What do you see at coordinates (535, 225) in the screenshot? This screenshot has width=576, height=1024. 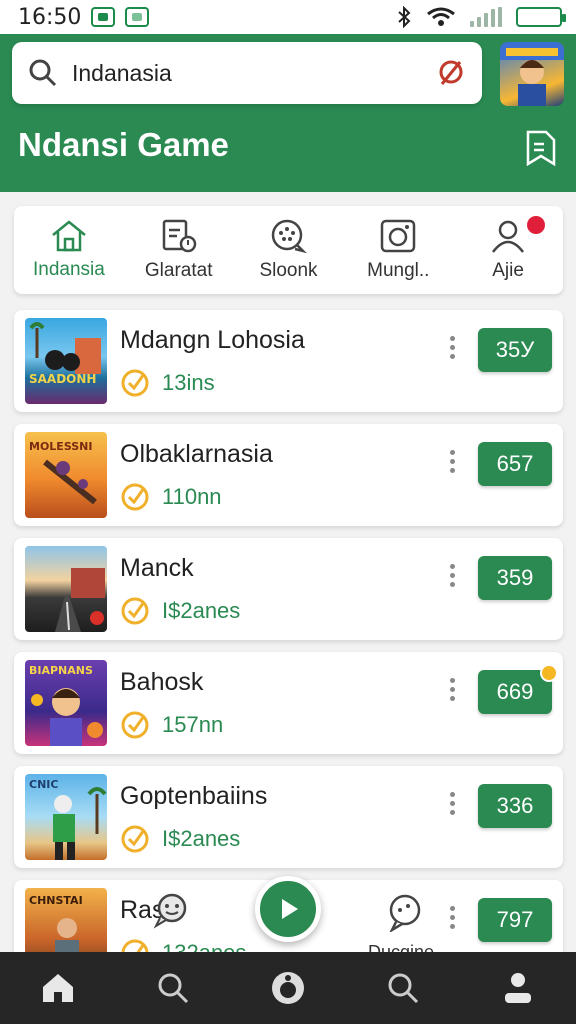 I see `notification-badge` at bounding box center [535, 225].